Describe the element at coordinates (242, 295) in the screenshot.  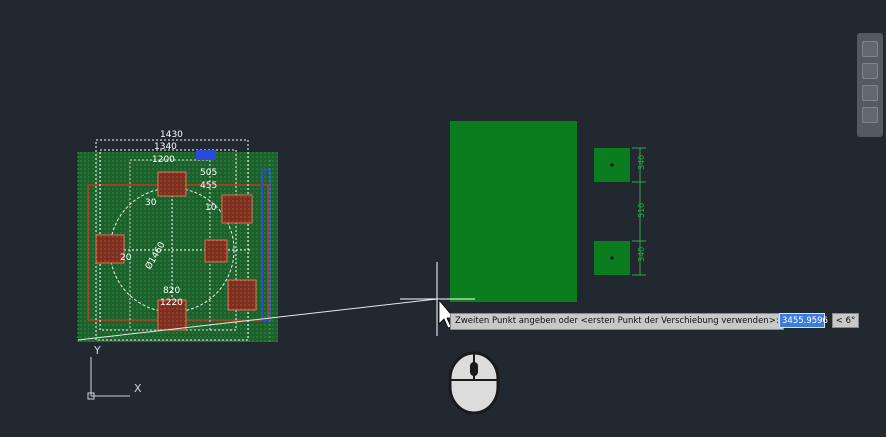
I see `red-block-right-bottom` at that location.